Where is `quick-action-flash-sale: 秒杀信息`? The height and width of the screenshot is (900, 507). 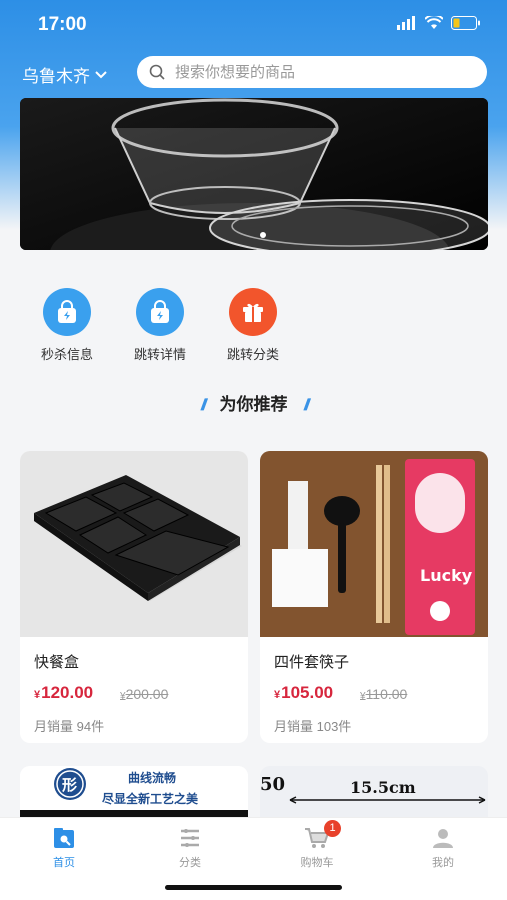
quick-action-flash-sale: 秒杀信息 is located at coordinates (67, 325).